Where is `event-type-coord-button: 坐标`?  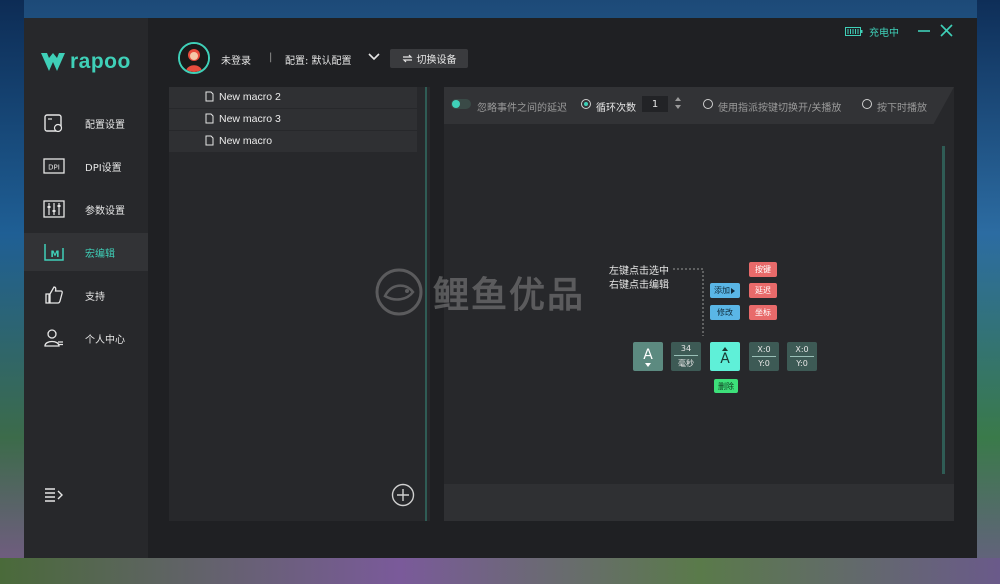 event-type-coord-button: 坐标 is located at coordinates (763, 312).